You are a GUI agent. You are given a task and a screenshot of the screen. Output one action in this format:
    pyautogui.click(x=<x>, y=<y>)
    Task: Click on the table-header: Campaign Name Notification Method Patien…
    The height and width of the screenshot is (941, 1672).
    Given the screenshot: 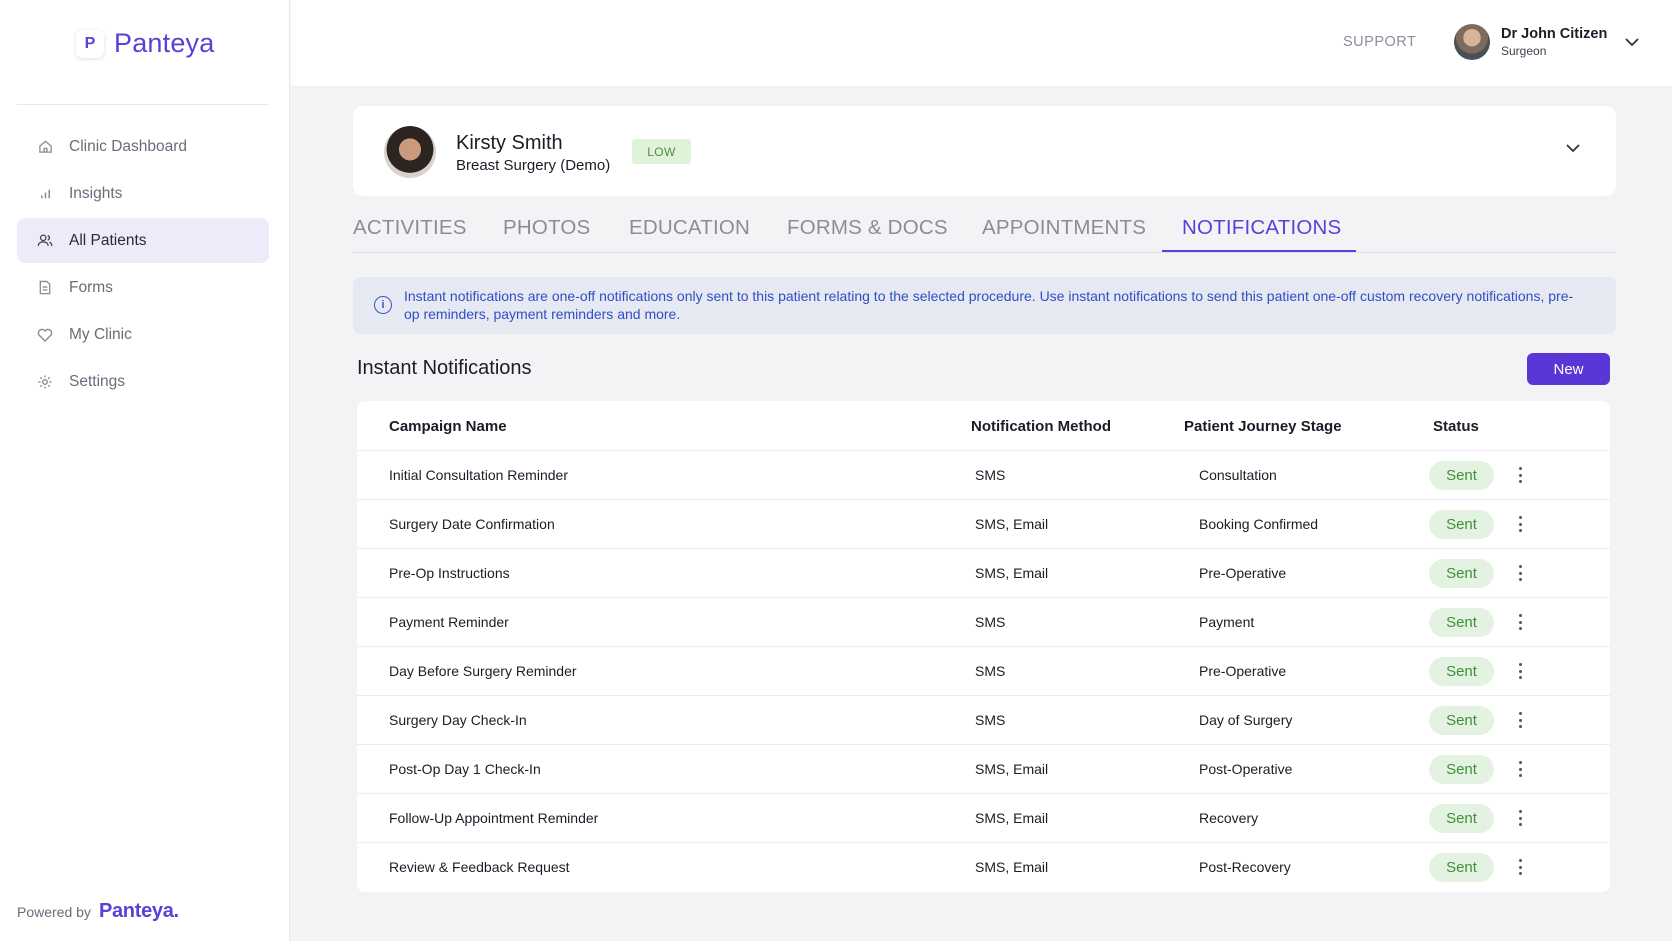 What is the action you would take?
    pyautogui.click(x=983, y=426)
    